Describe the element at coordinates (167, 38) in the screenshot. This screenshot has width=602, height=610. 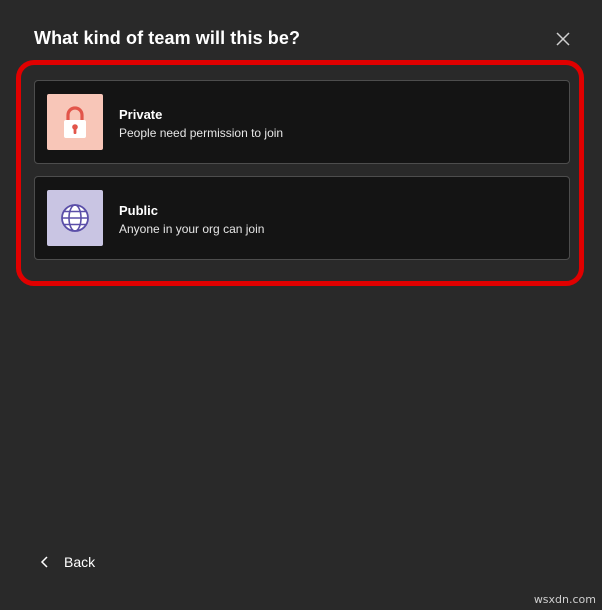
I see `dialog-title: What kind of team will this be?` at that location.